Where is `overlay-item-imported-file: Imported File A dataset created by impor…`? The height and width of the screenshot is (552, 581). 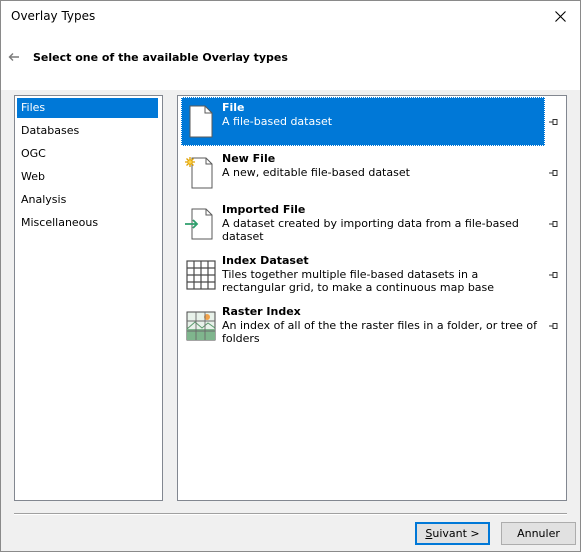 overlay-item-imported-file: Imported File A dataset created by impor… is located at coordinates (363, 223).